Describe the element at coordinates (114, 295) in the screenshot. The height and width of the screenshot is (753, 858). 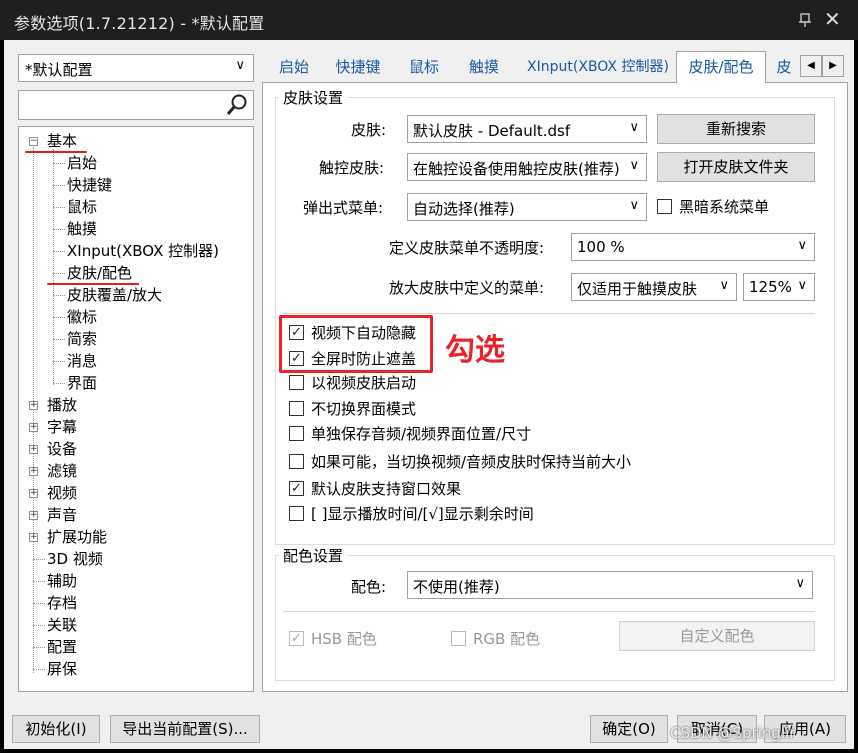
I see `tree-item-skin-overlay: 皮肤覆盖/放大` at that location.